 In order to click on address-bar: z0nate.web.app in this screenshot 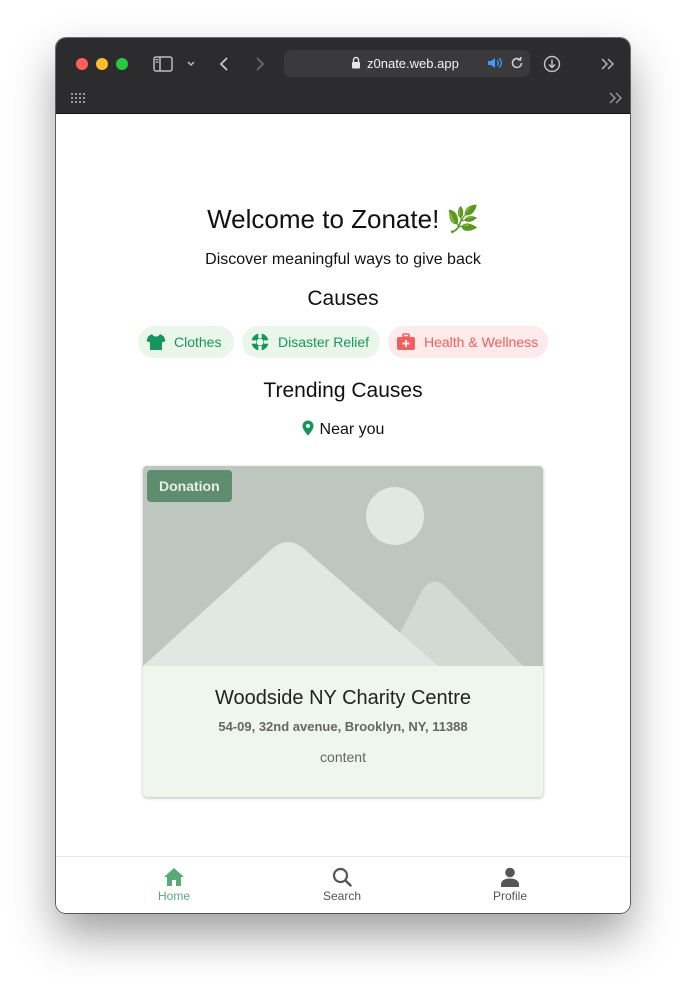, I will do `click(407, 63)`.